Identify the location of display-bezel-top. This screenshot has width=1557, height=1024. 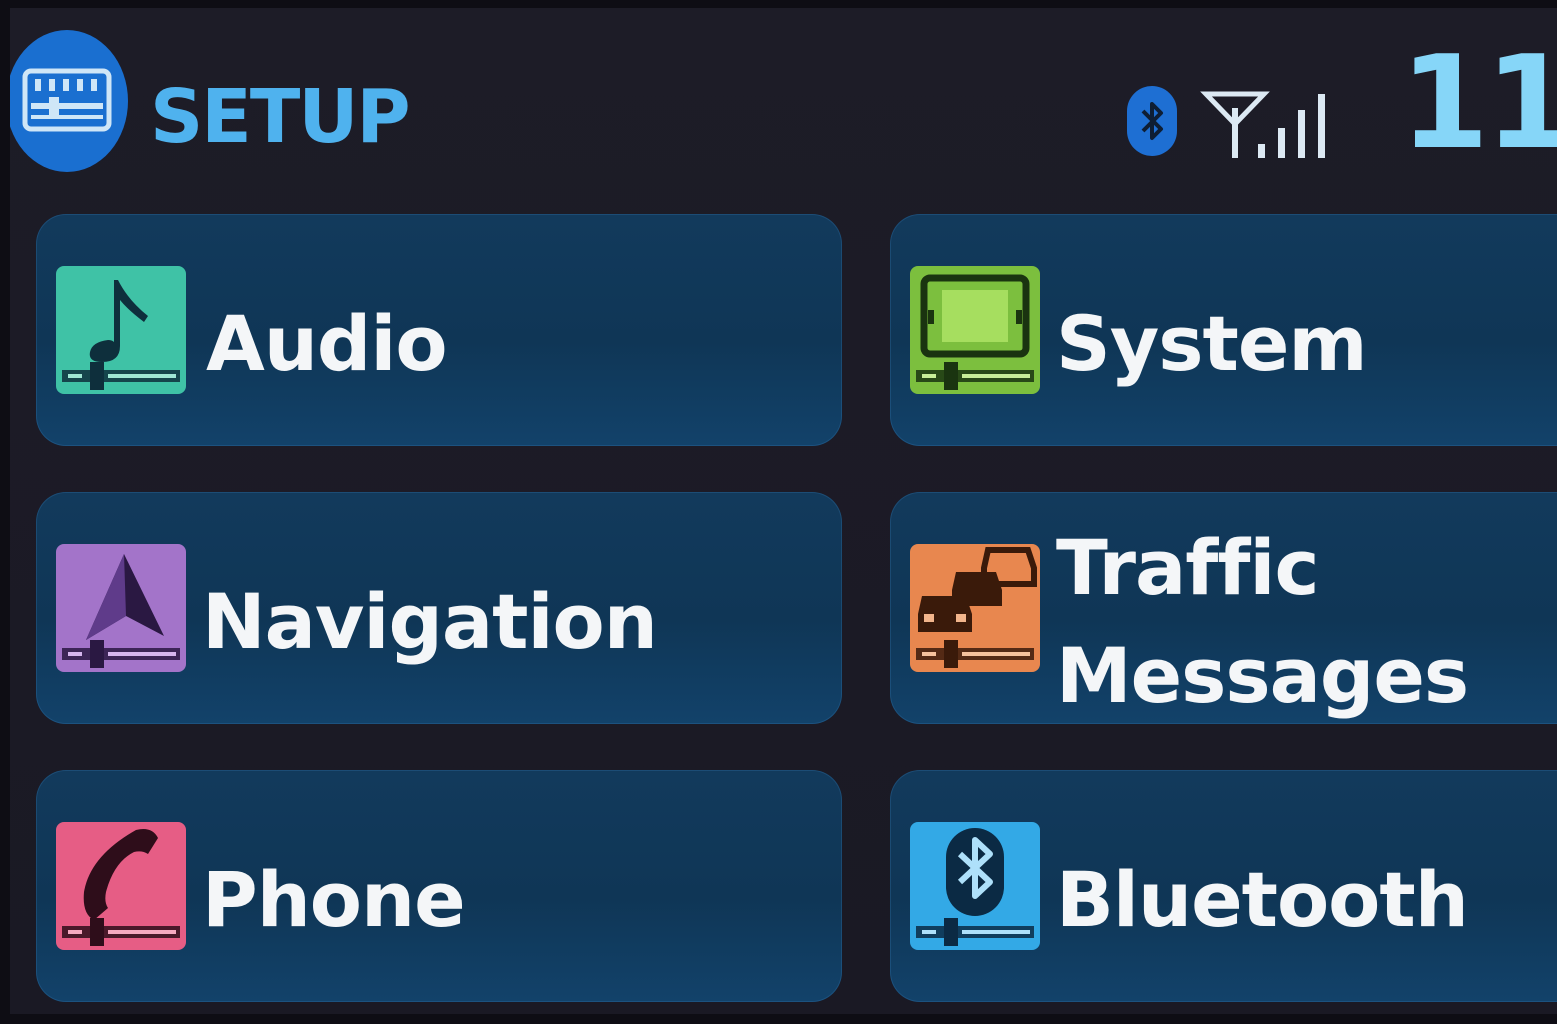
(778, 4).